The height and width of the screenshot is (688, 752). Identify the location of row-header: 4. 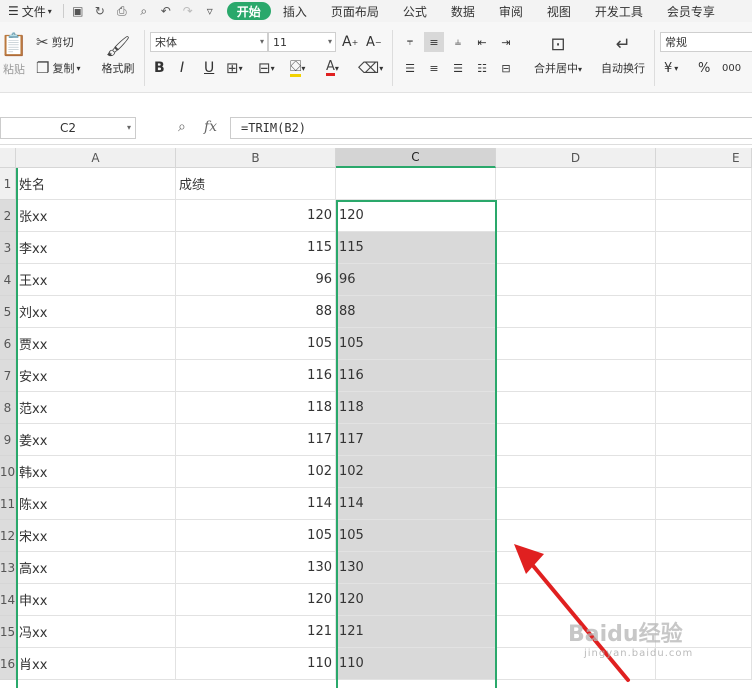
(8, 280).